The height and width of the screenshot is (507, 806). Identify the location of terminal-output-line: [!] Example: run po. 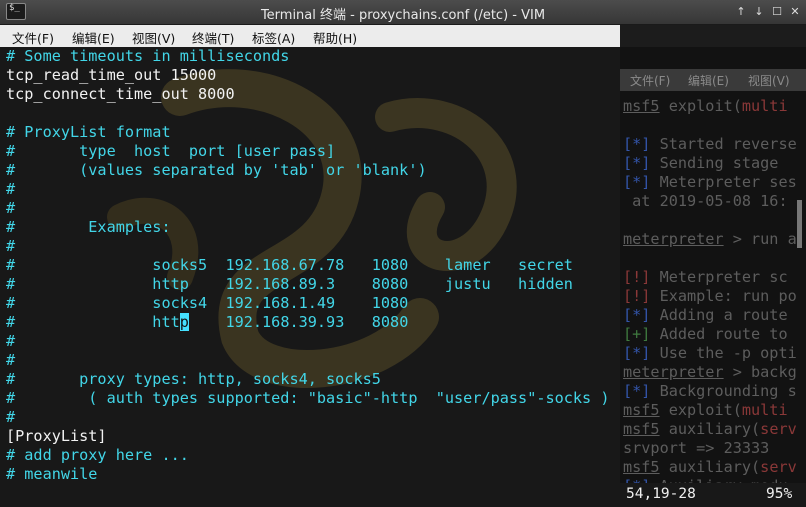
(710, 296).